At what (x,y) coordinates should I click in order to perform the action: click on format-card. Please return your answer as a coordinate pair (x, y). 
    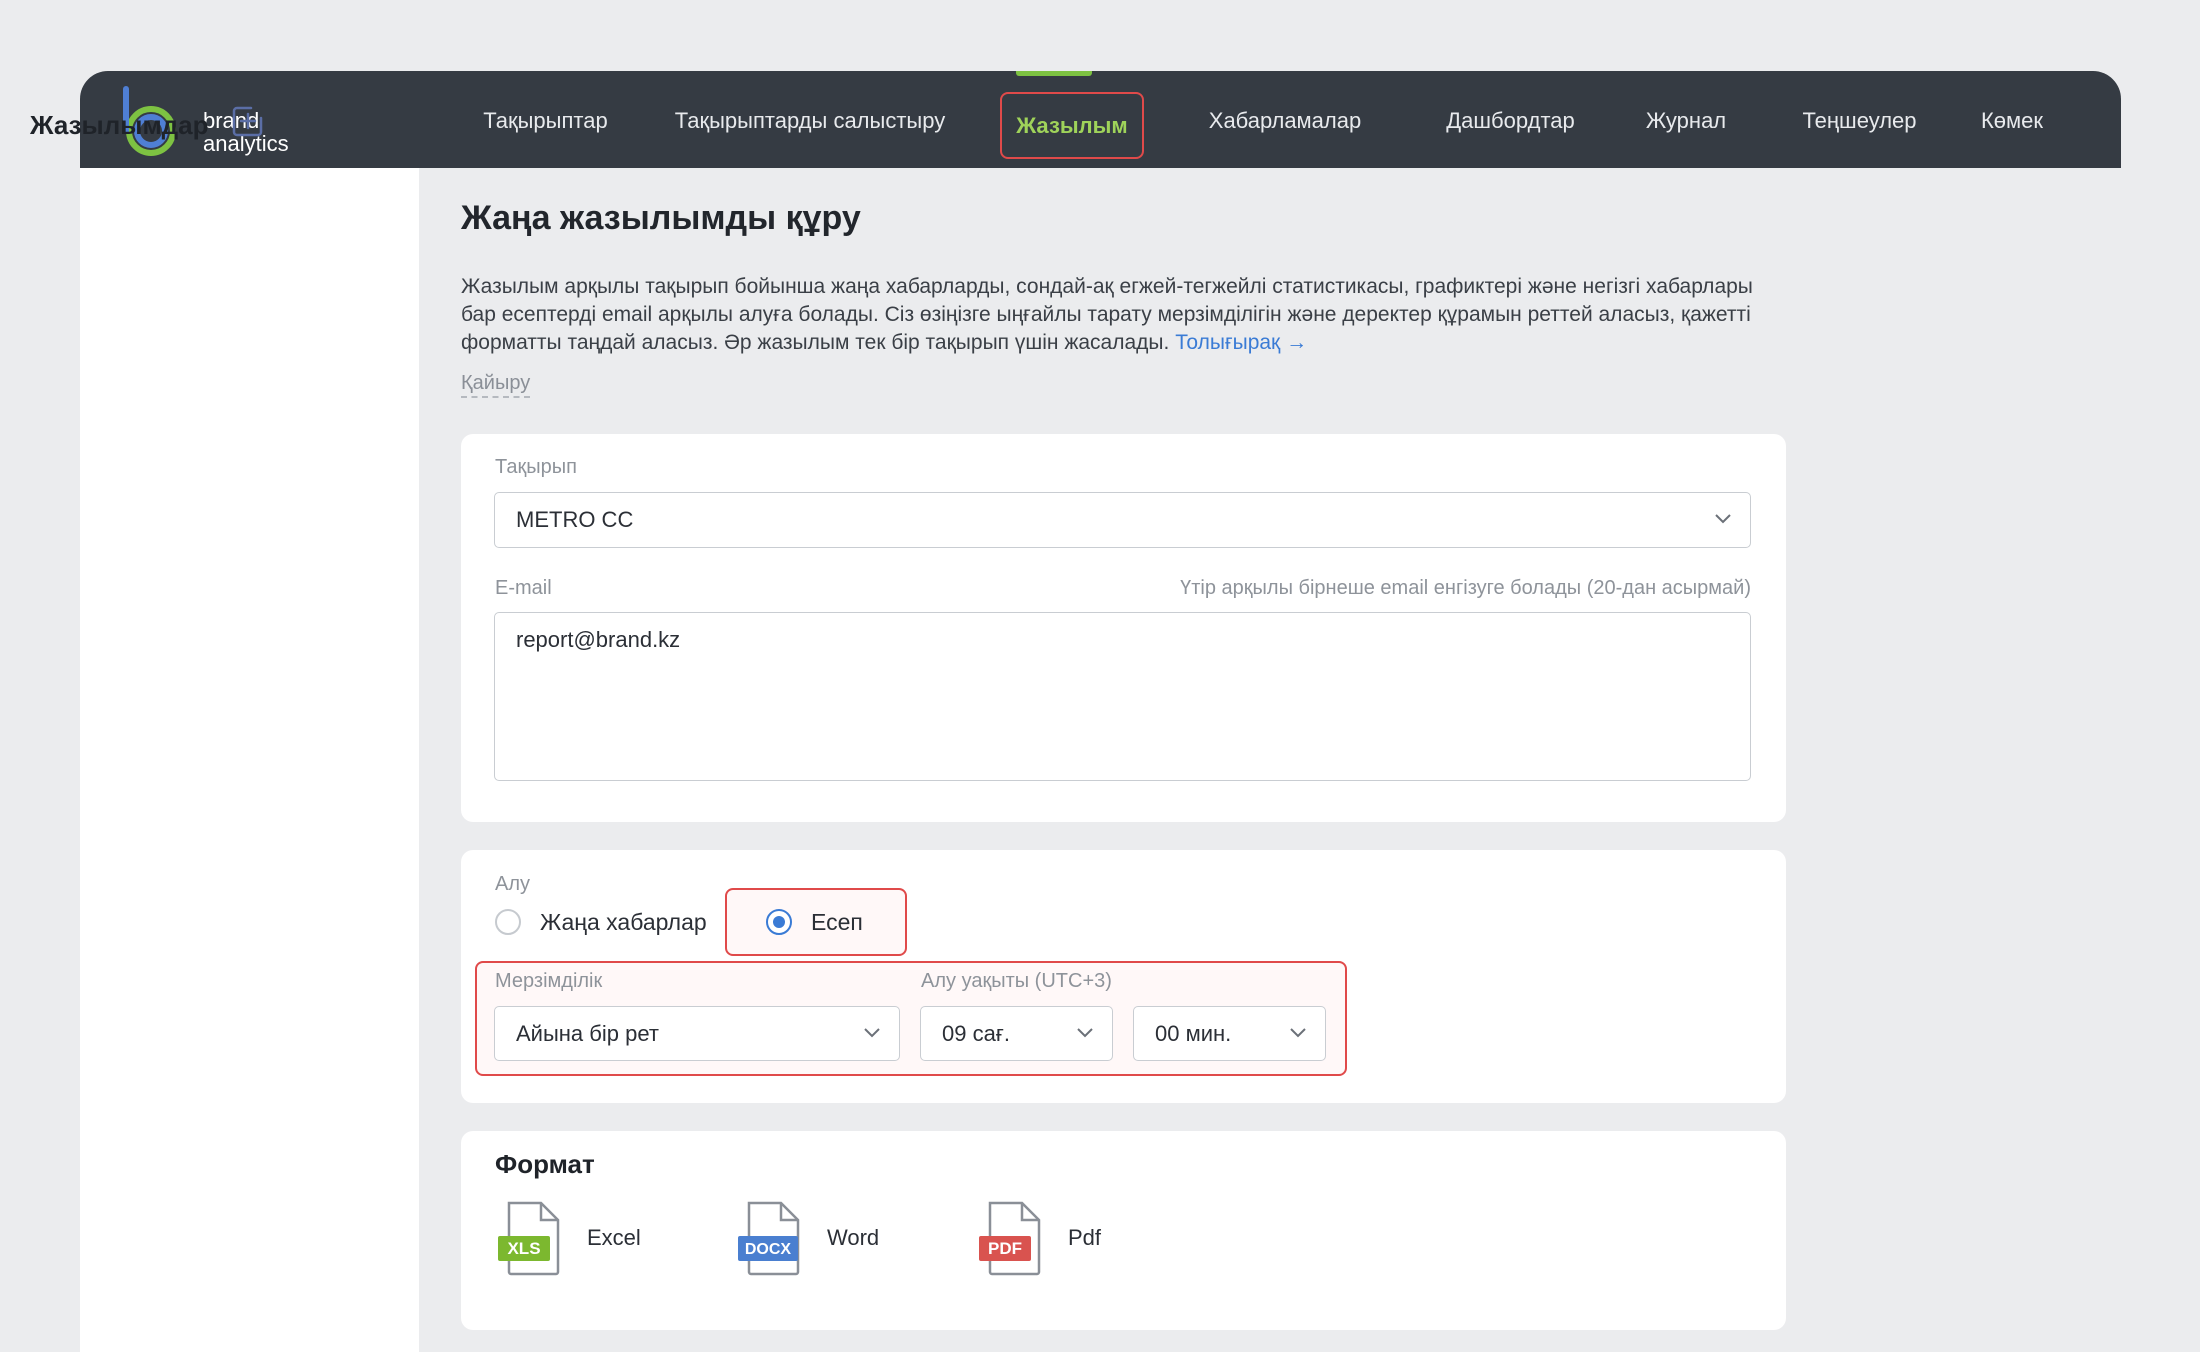
    Looking at the image, I should click on (1123, 1230).